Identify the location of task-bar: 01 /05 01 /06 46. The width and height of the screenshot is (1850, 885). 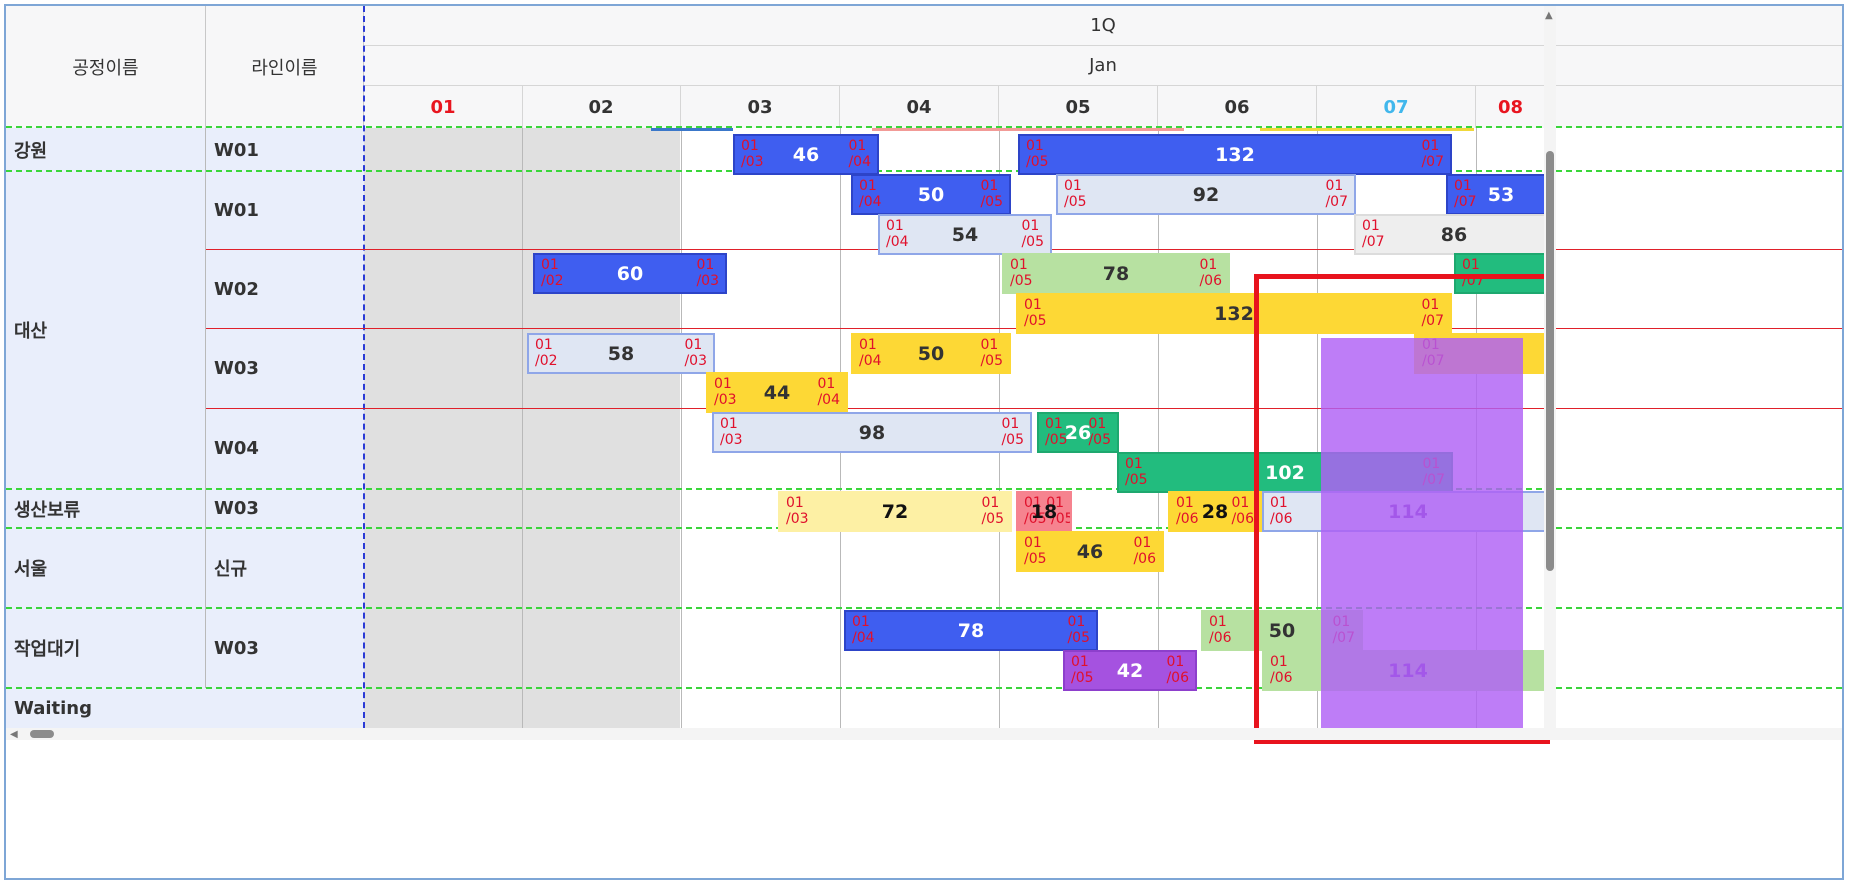
(1090, 551).